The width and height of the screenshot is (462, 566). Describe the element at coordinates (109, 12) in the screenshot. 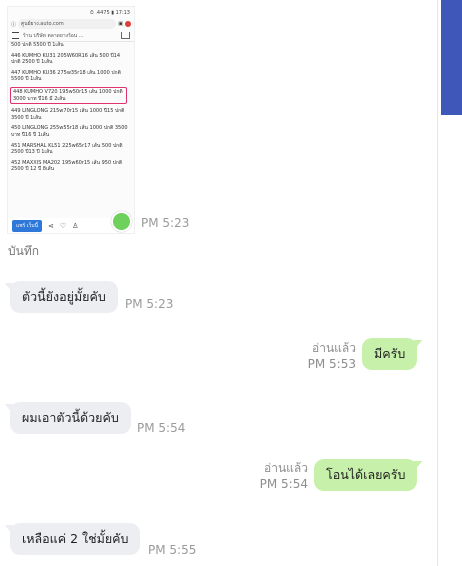

I see `phone-status-bar: ⏱ .4475 ▮ 17:13` at that location.